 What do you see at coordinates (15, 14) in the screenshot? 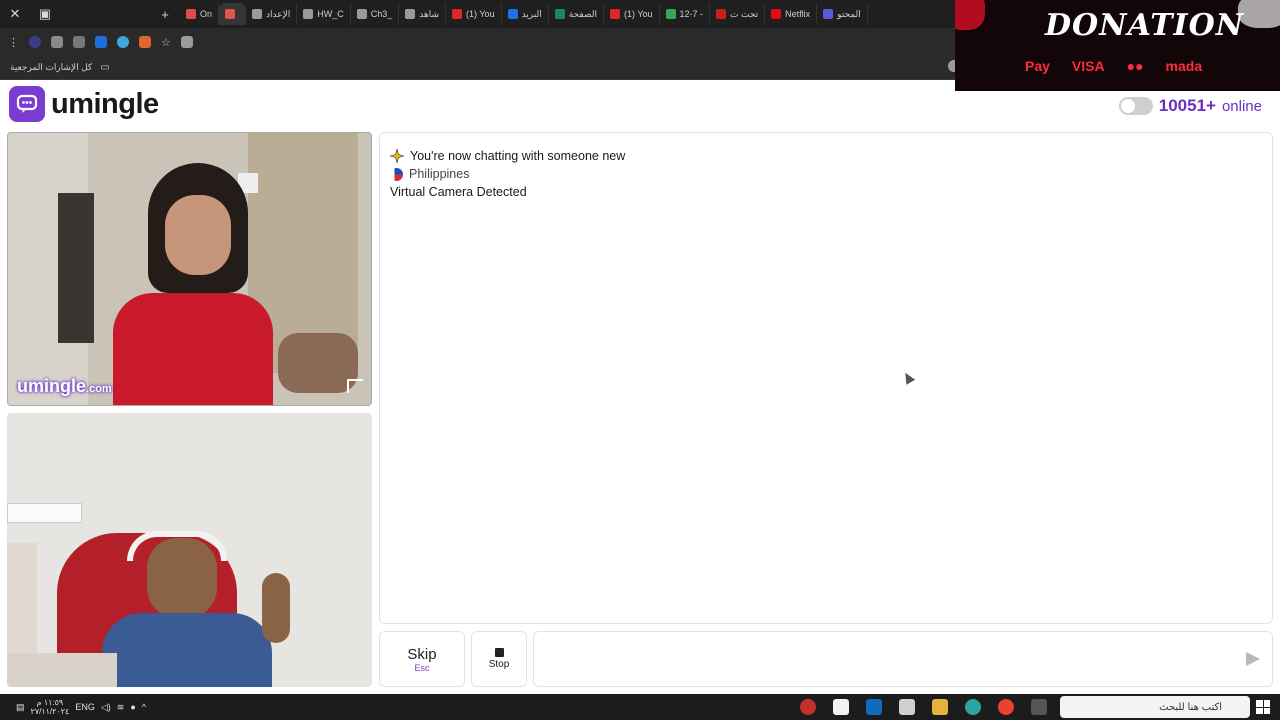
I see `close-window-icon: ✕` at bounding box center [15, 14].